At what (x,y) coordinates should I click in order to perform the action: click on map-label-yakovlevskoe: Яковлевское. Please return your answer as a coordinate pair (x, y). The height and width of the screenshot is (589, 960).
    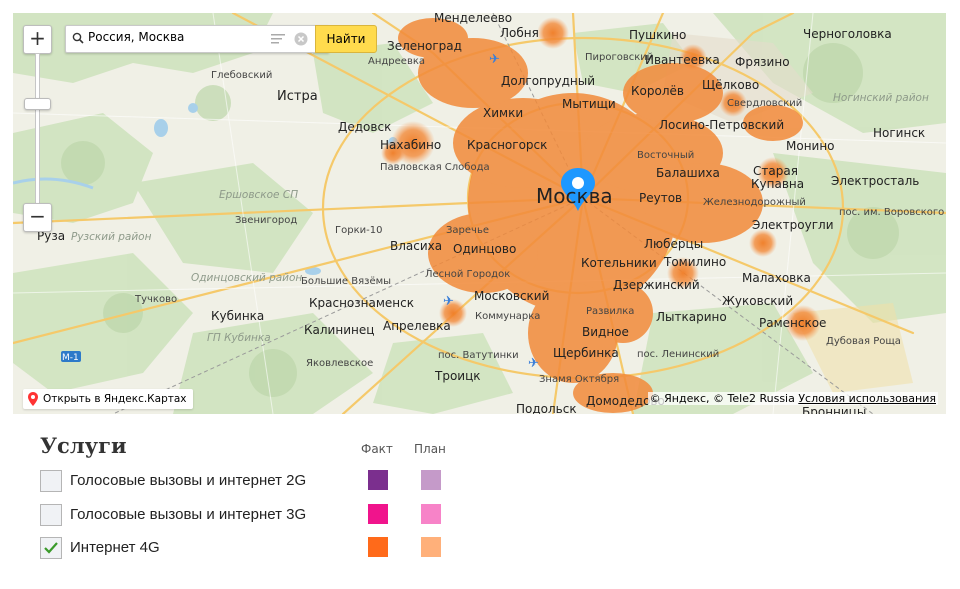
    Looking at the image, I should click on (340, 363).